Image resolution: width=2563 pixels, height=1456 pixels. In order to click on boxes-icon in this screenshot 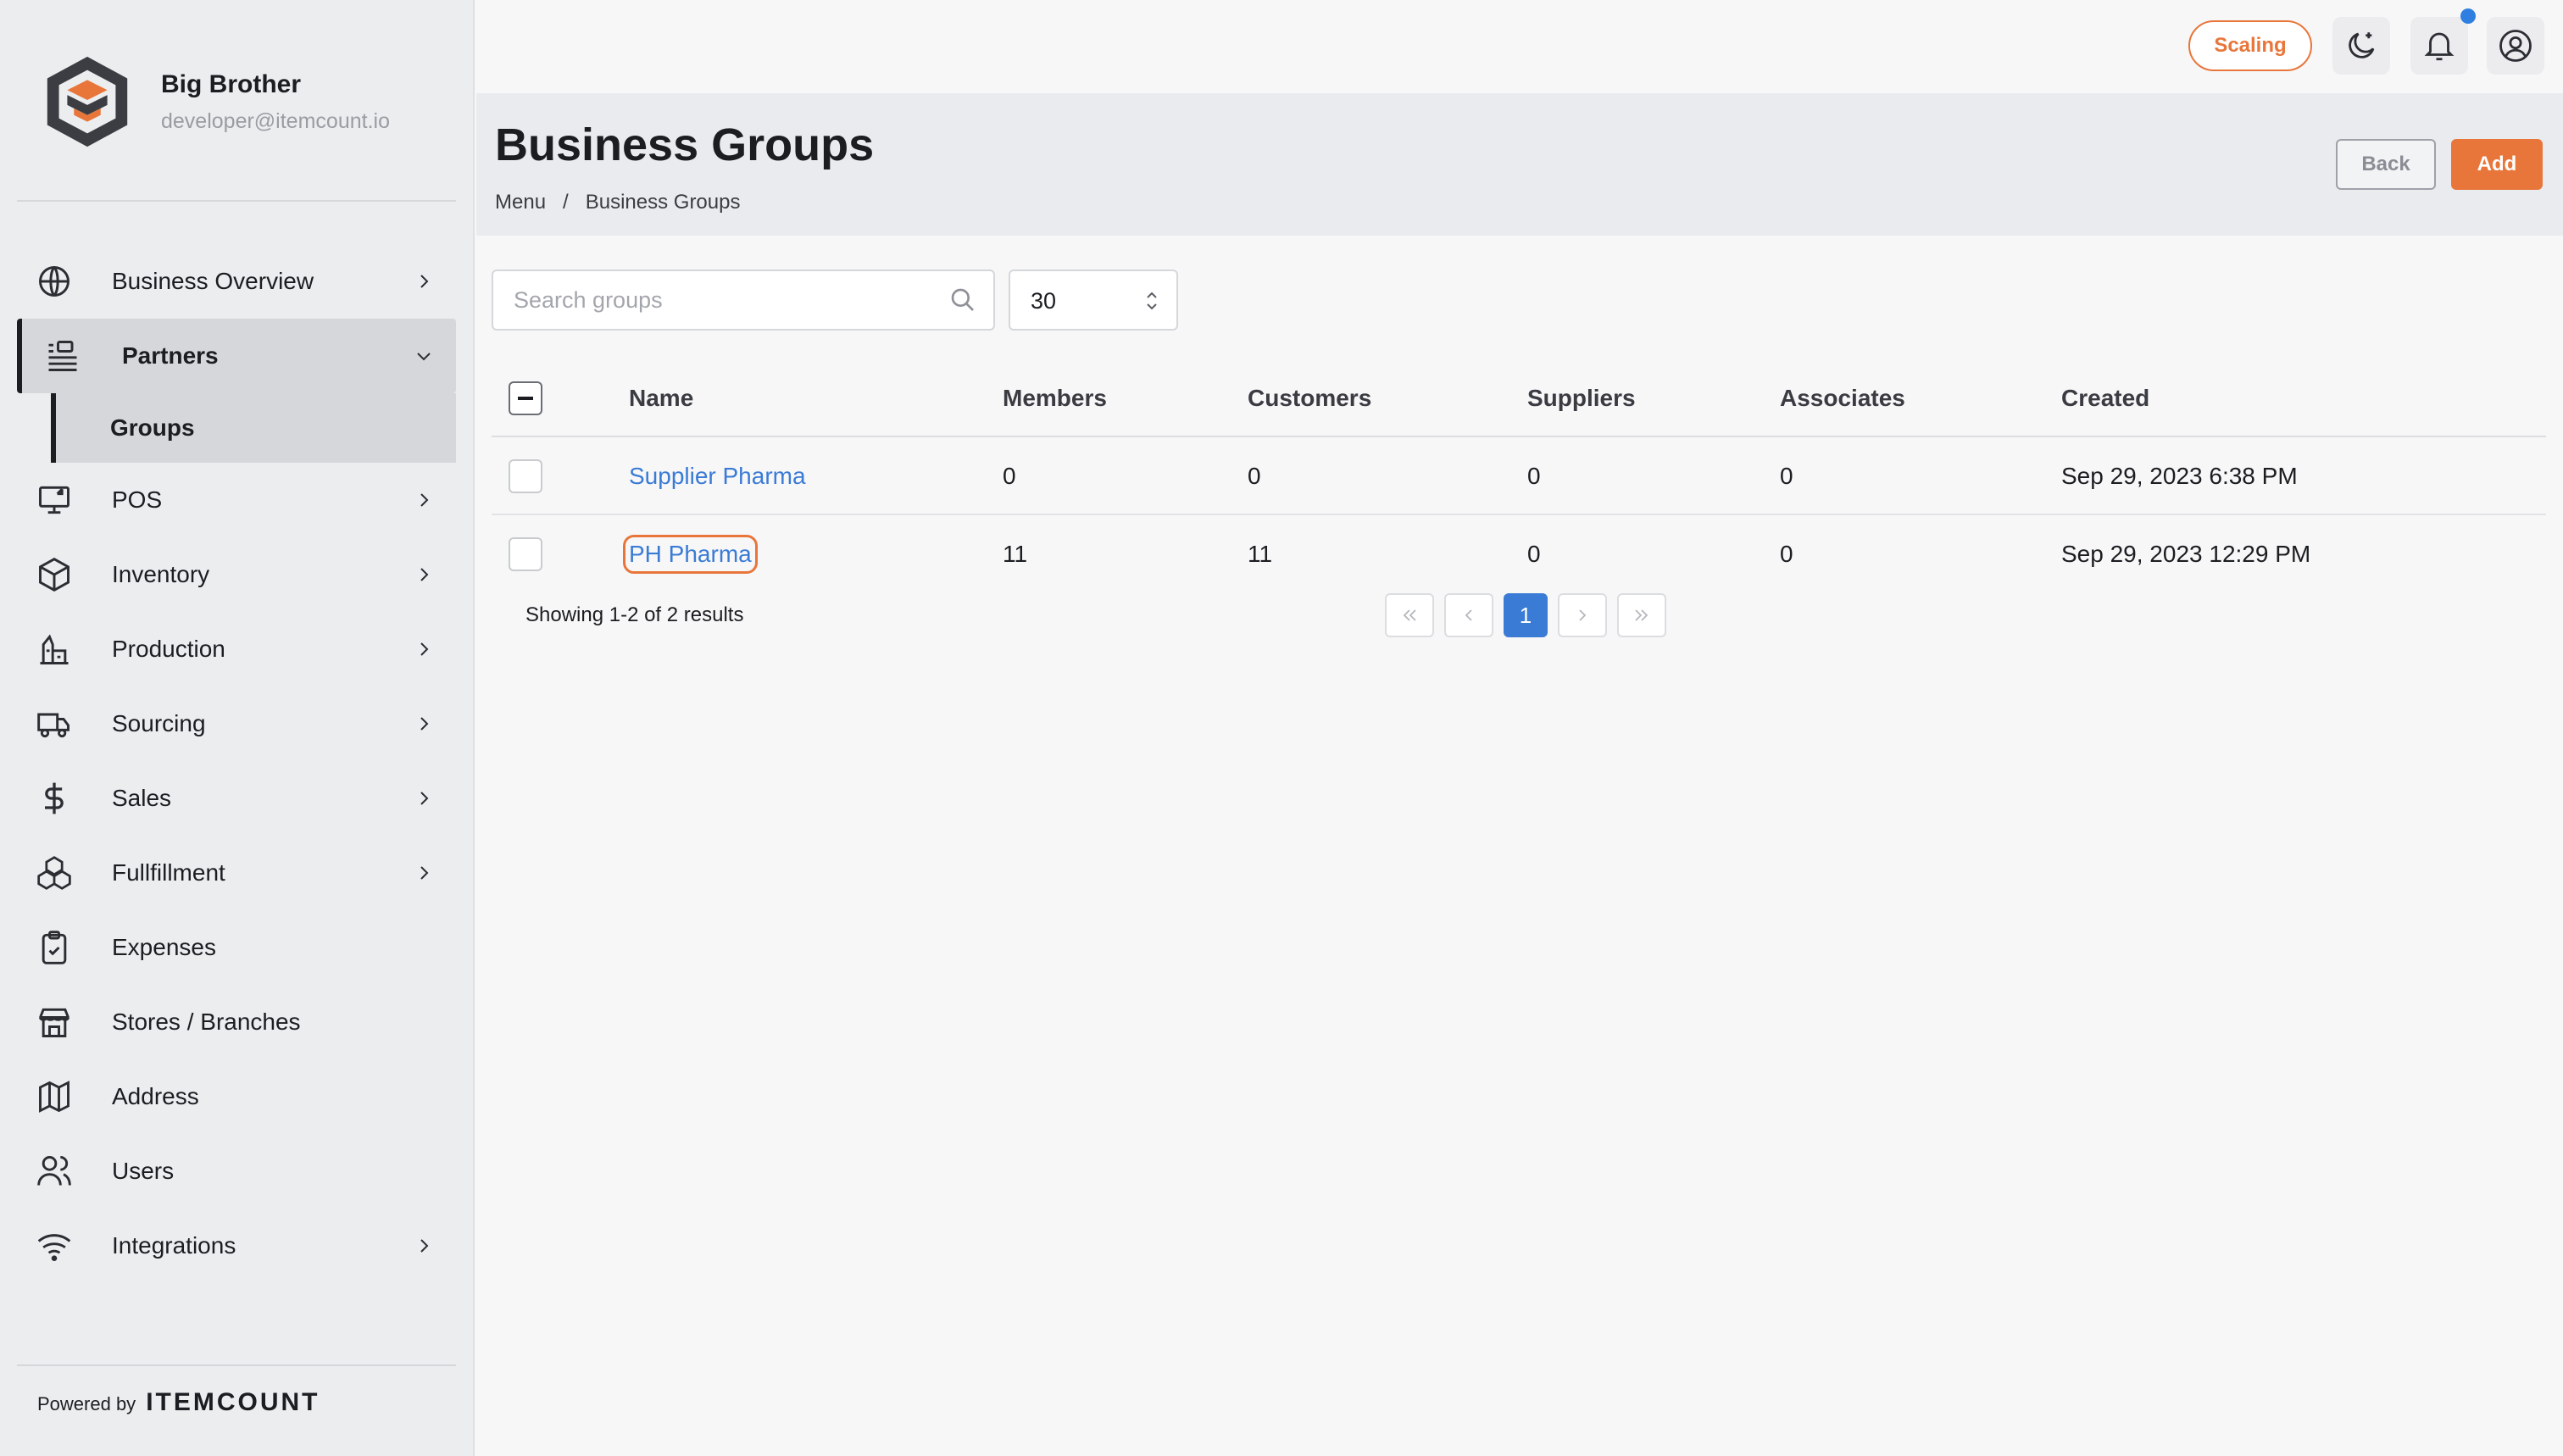, I will do `click(54, 873)`.